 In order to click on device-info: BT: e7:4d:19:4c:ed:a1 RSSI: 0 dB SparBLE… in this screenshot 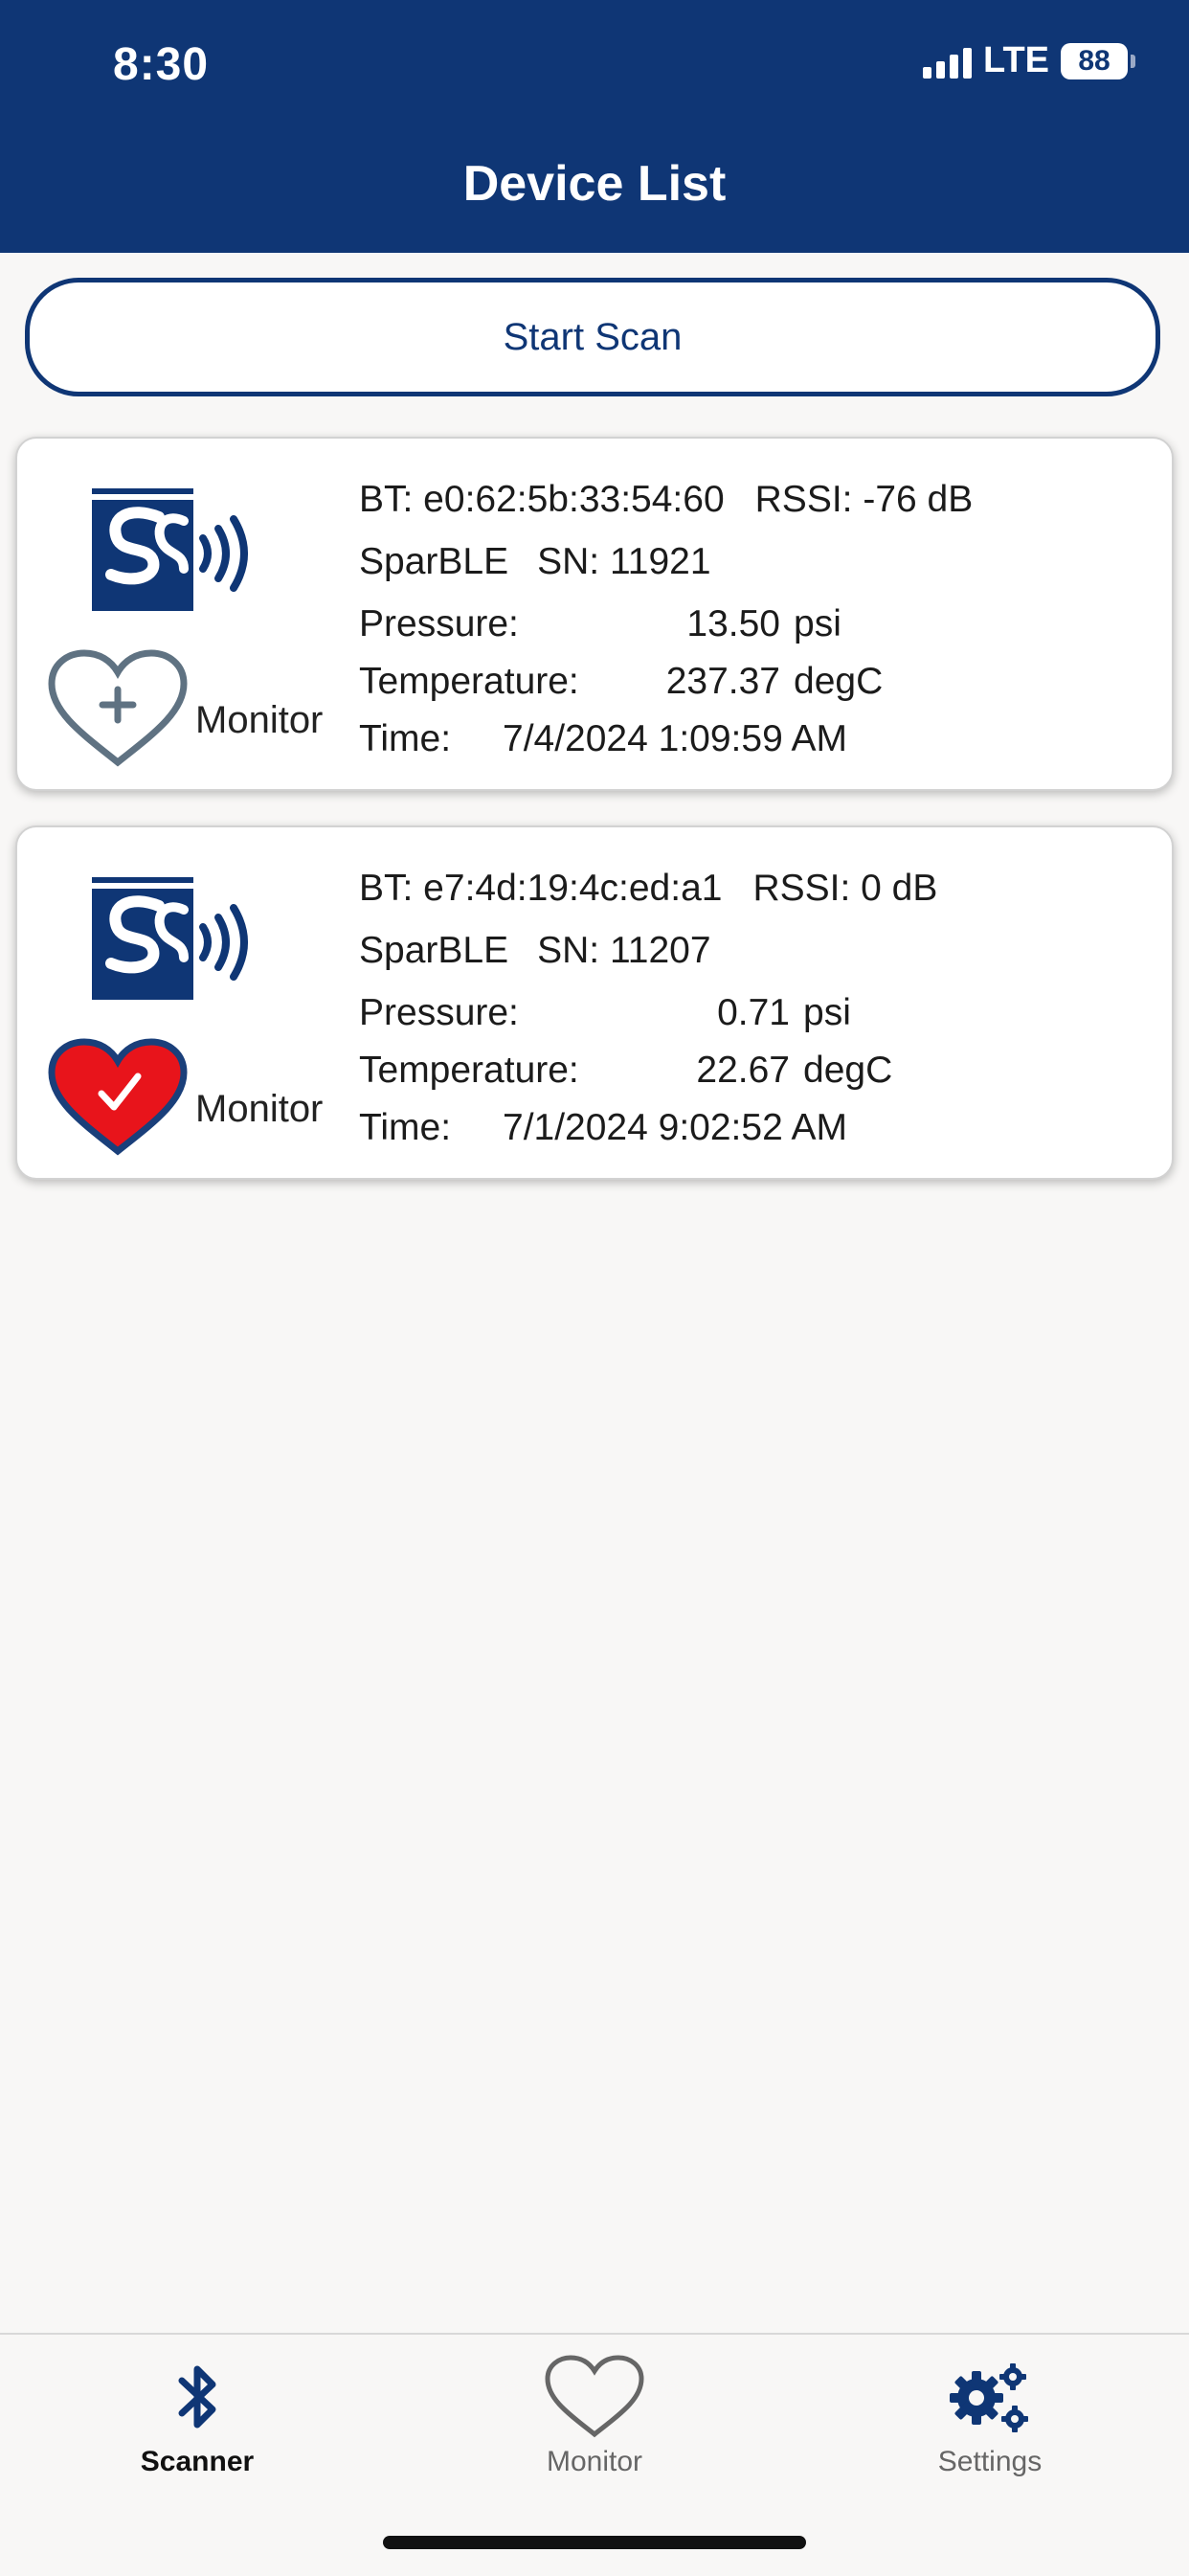, I will do `click(648, 1008)`.